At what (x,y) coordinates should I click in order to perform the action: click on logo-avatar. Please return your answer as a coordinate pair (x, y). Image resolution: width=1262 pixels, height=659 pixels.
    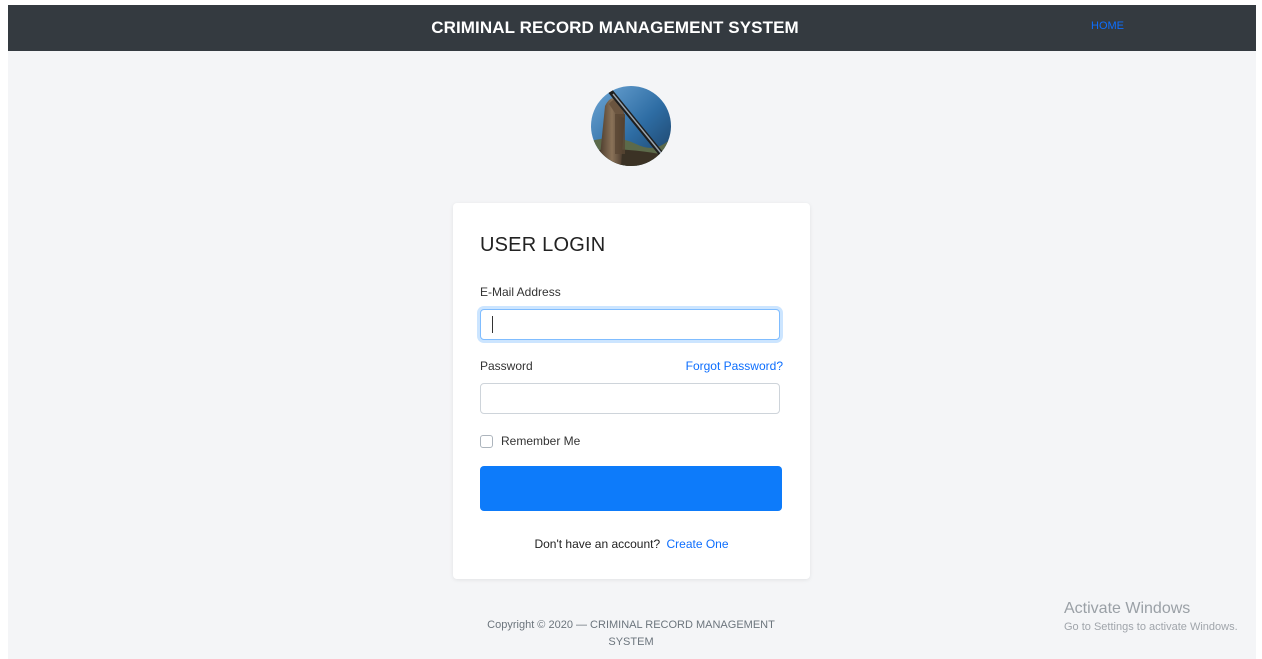
    Looking at the image, I should click on (631, 126).